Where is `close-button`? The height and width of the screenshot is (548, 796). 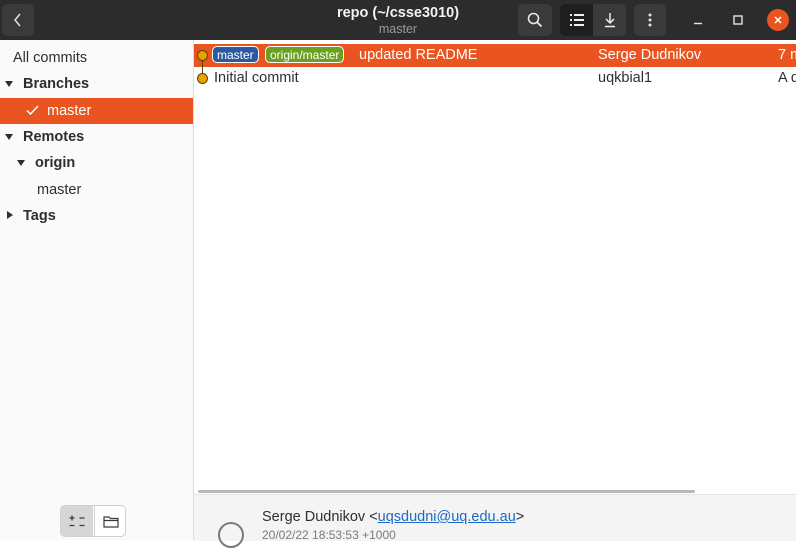
close-button is located at coordinates (778, 20).